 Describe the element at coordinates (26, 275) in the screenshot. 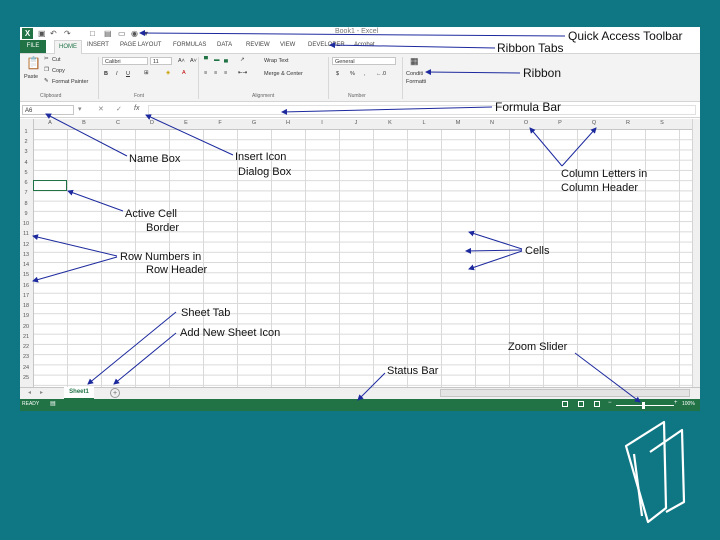

I see `row-number-15: 15` at that location.